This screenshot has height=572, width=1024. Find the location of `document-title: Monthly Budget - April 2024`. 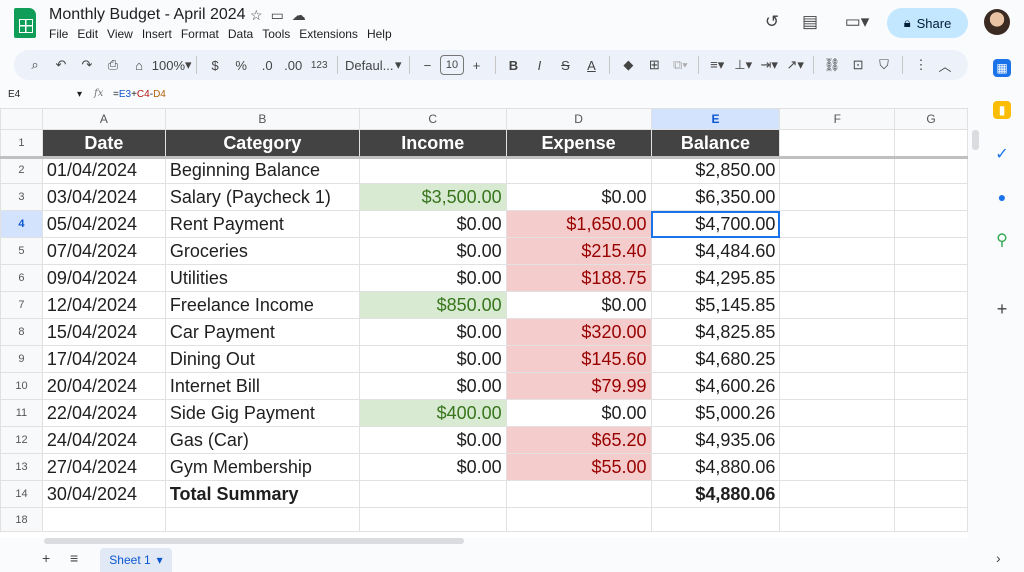

document-title: Monthly Budget - April 2024 is located at coordinates (147, 15).